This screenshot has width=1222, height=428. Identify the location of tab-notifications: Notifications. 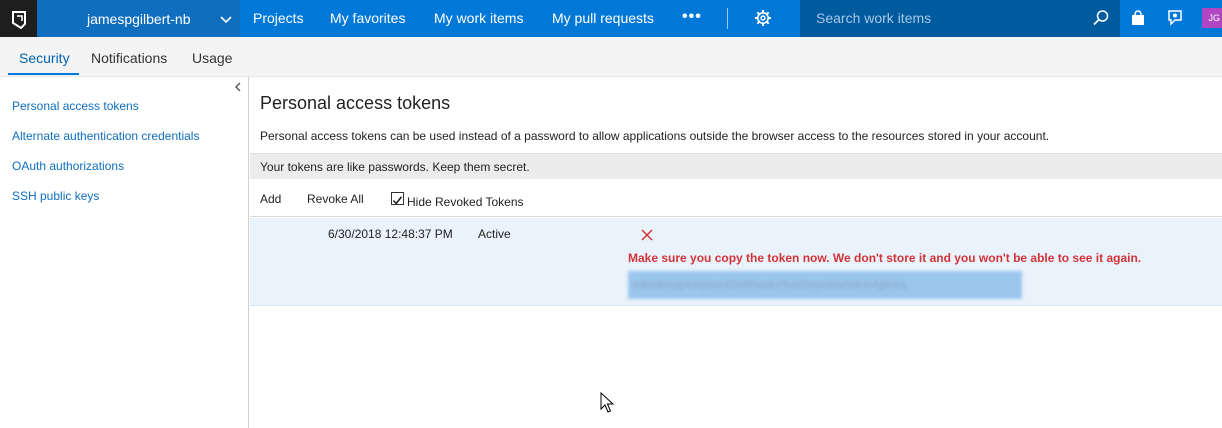
(129, 58).